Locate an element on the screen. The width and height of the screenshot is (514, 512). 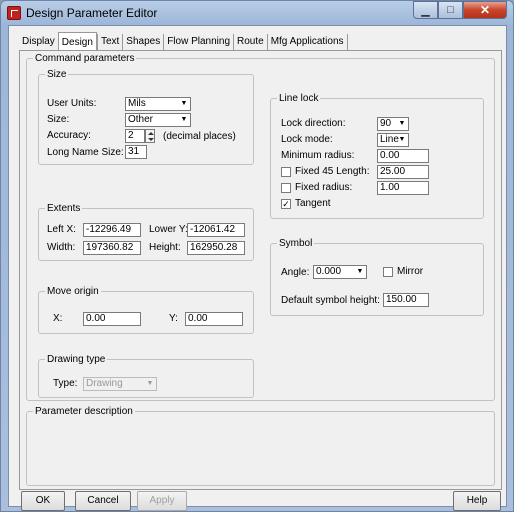
type-label: Type: is located at coordinates (65, 383).